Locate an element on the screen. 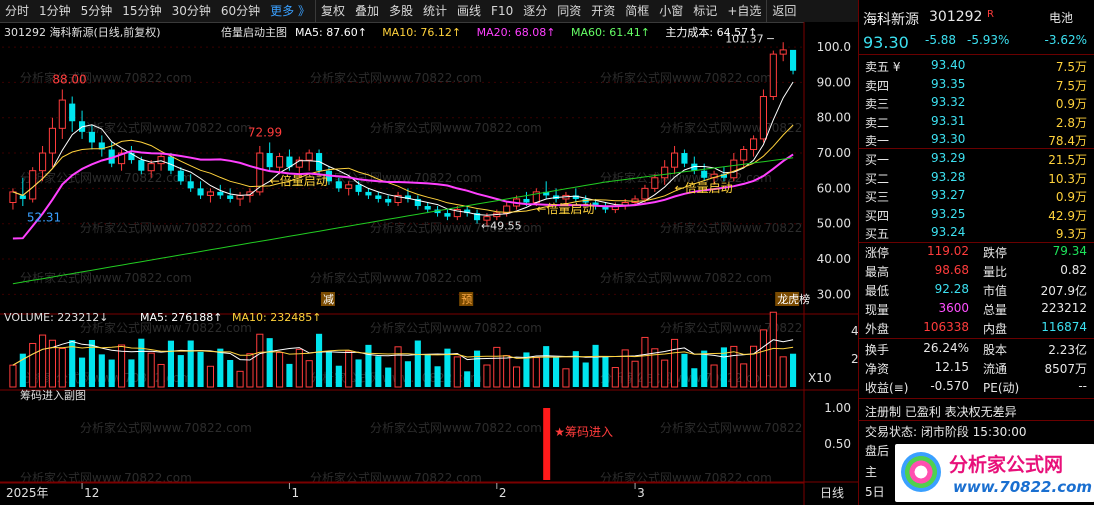  sector-name: 电池 is located at coordinates (1060, 18).